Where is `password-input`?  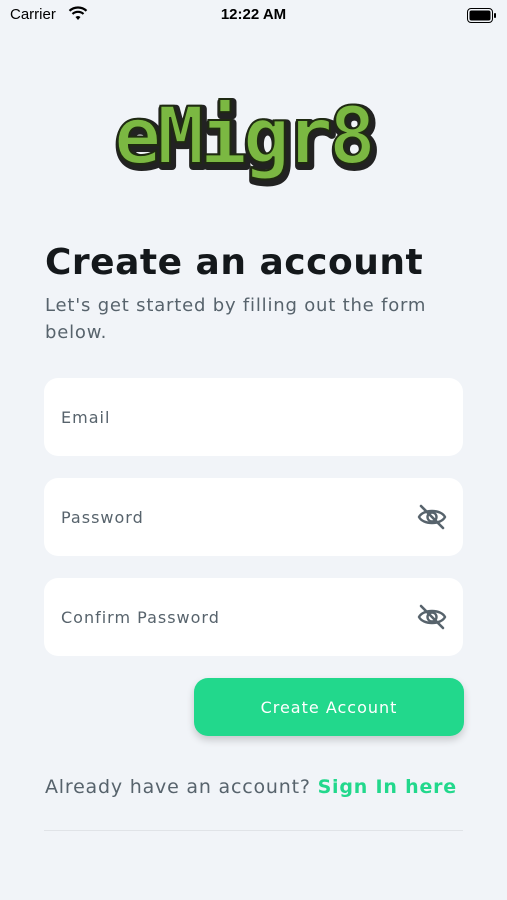 password-input is located at coordinates (231, 517).